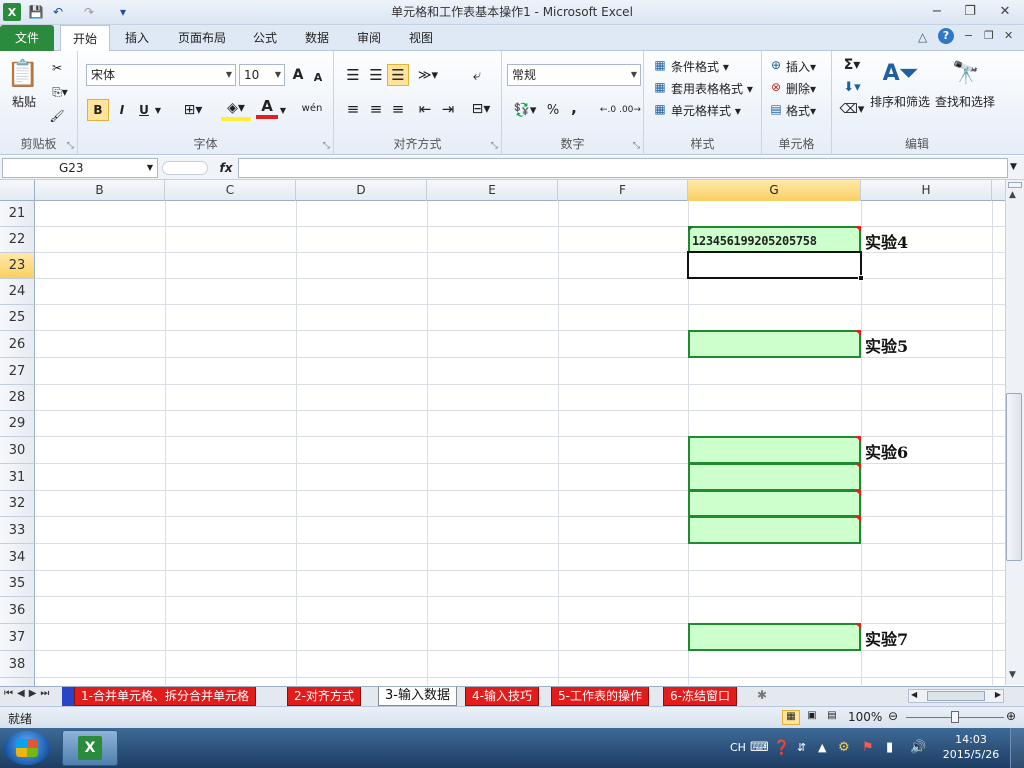  I want to click on excel-icon: X, so click(12, 12).